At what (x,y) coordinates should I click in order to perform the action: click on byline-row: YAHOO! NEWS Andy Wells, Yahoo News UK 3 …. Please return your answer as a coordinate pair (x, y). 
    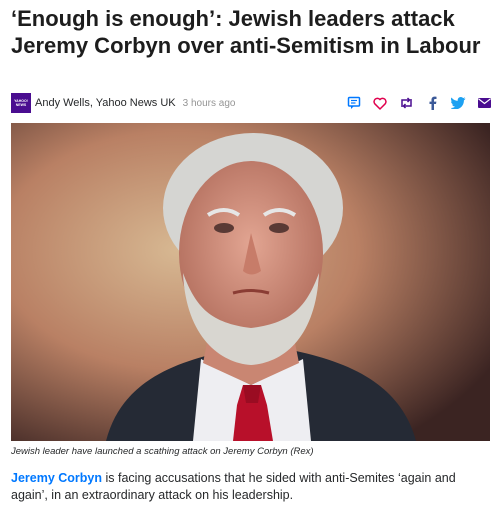
    Looking at the image, I should click on (253, 103).